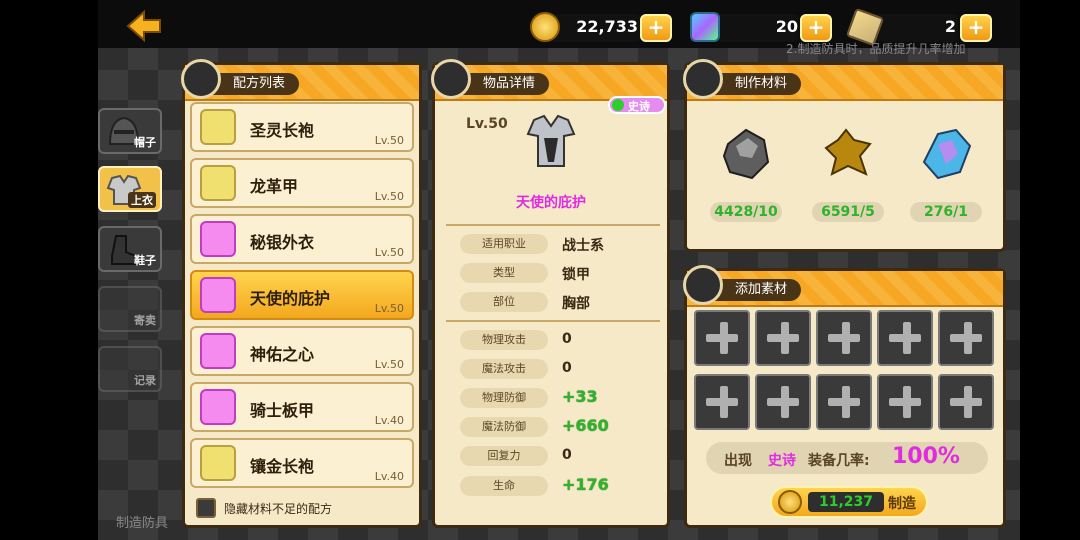  What do you see at coordinates (145, 260) in the screenshot?
I see `category-shoes-label: 鞋子` at bounding box center [145, 260].